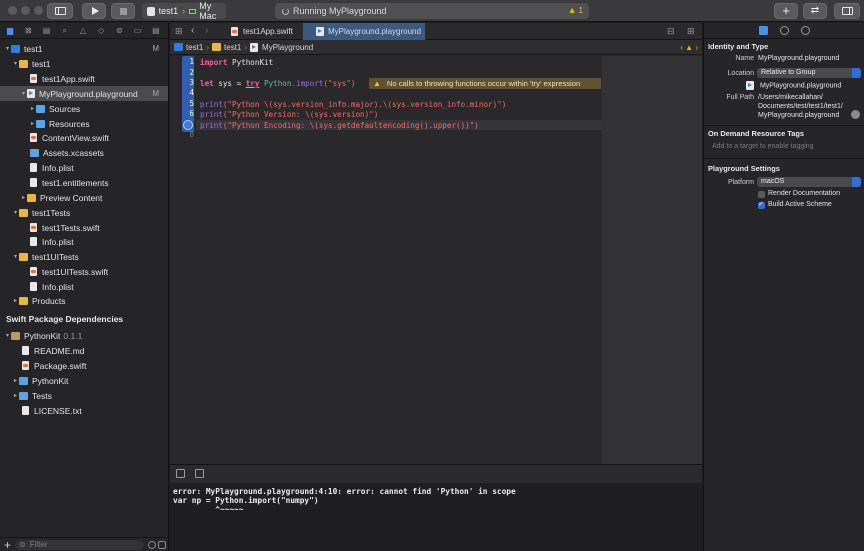 This screenshot has height=551, width=864. Describe the element at coordinates (232, 47) in the screenshot. I see `breadcrumb-group: test1` at that location.